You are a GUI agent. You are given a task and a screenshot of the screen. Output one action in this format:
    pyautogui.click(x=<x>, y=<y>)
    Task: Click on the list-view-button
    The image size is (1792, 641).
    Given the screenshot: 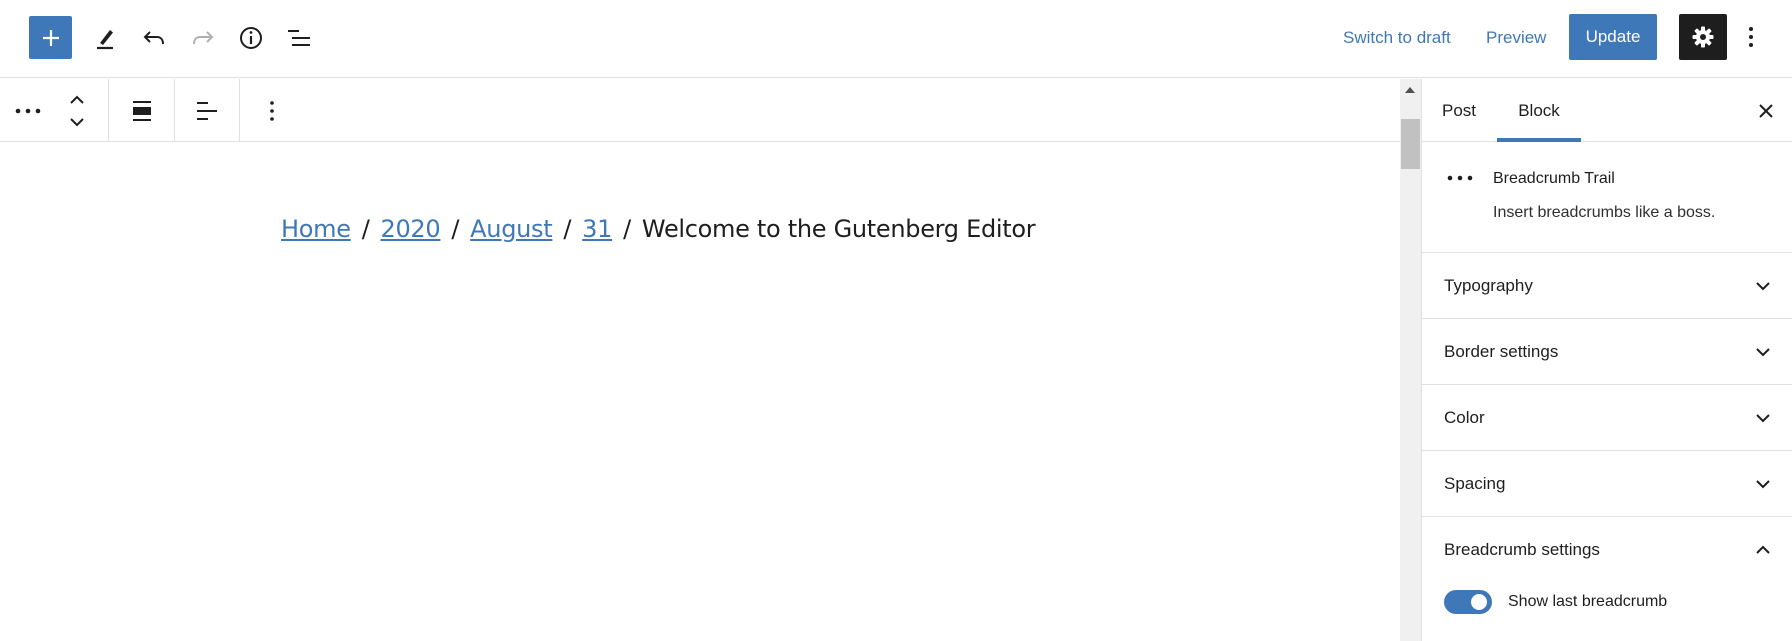 What is the action you would take?
    pyautogui.click(x=299, y=38)
    